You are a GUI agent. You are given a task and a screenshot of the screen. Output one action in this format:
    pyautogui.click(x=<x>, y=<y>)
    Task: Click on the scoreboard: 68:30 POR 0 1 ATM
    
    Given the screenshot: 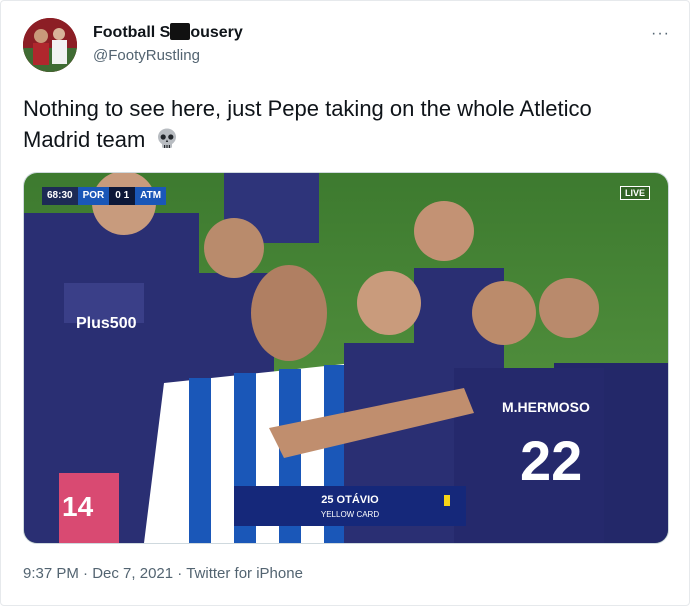 What is the action you would take?
    pyautogui.click(x=104, y=196)
    